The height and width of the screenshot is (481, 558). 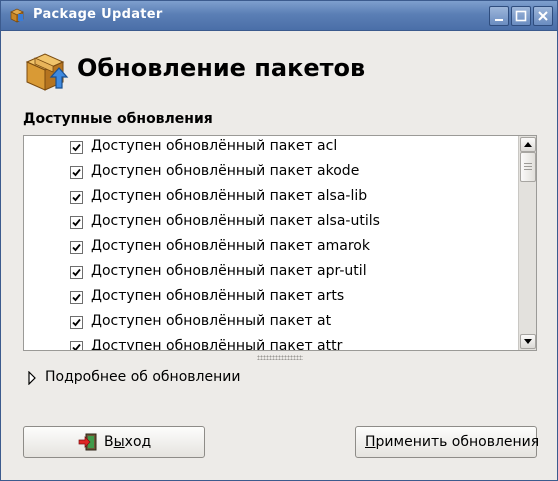 I want to click on scroll-up-button, so click(x=528, y=144).